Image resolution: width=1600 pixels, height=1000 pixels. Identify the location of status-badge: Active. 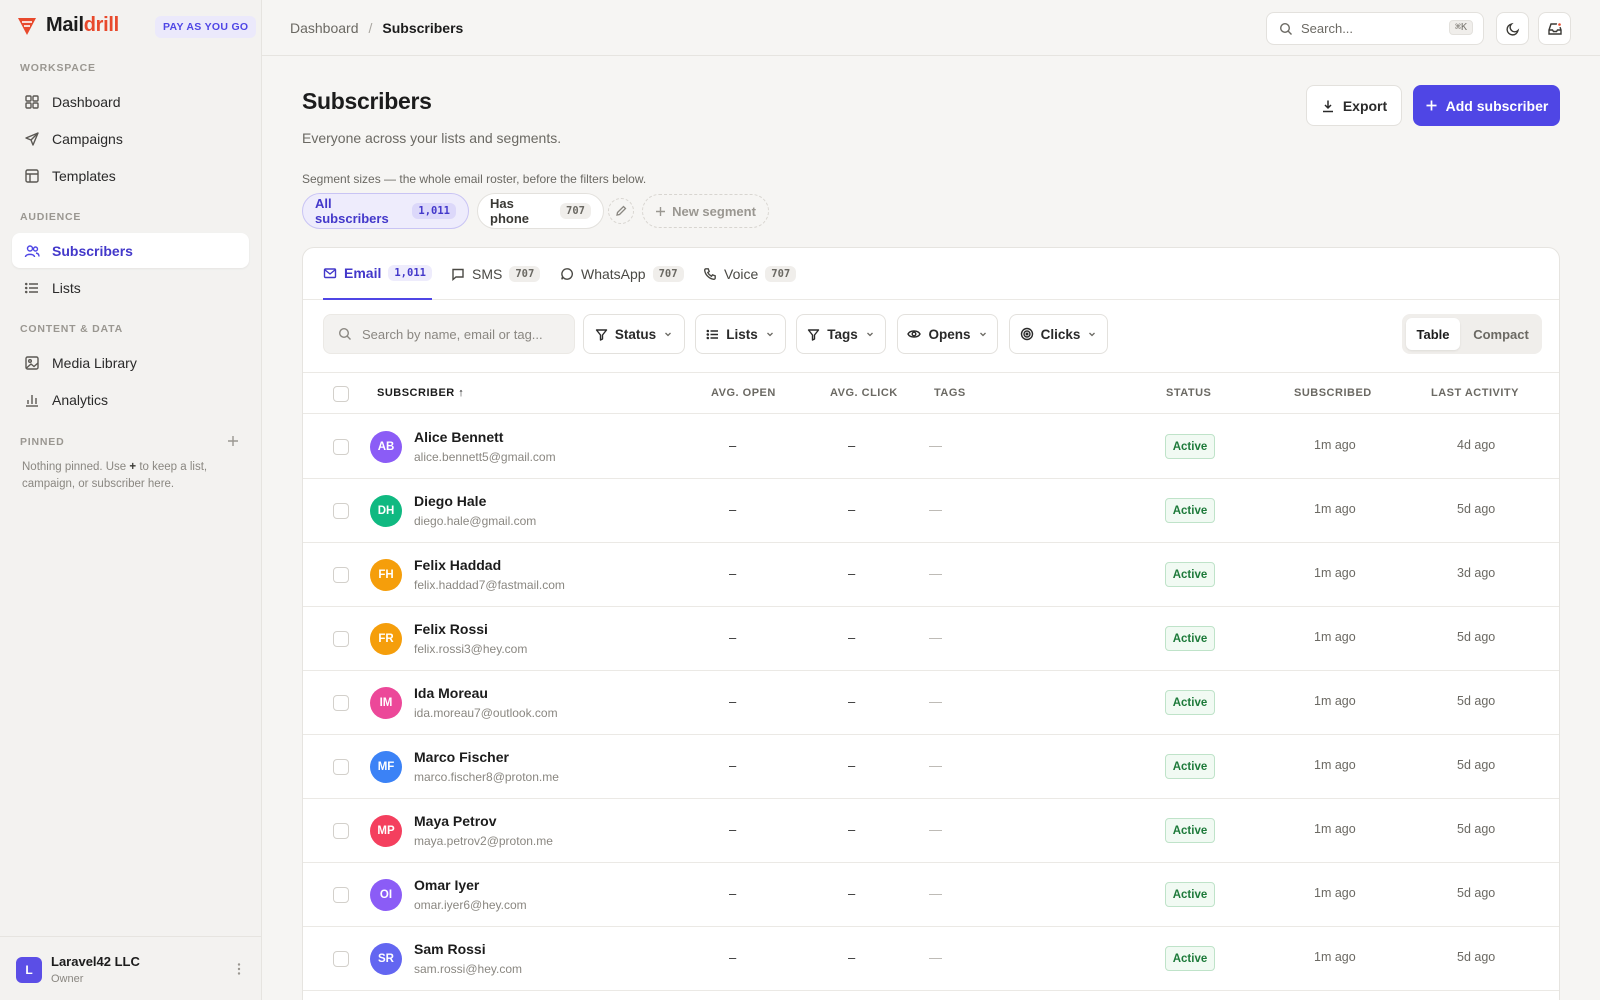
(1190, 958).